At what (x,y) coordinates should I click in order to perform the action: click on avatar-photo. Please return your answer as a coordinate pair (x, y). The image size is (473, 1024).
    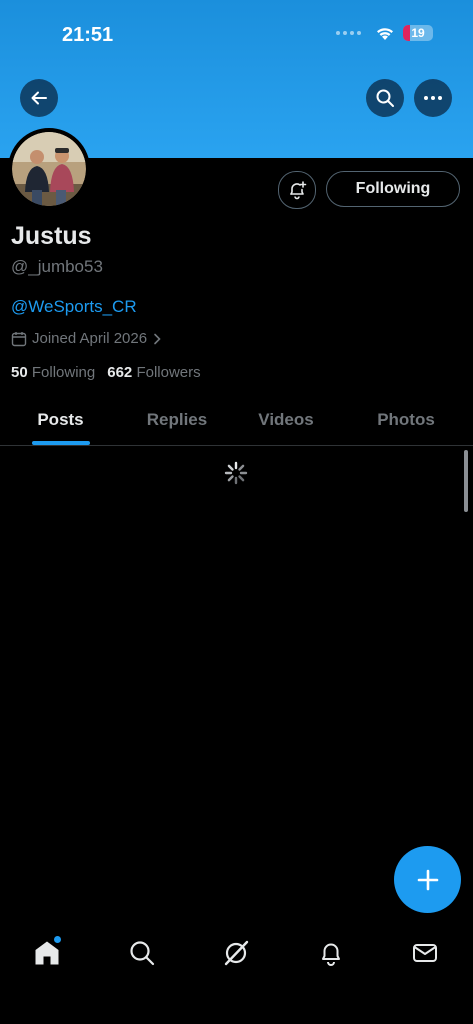
    Looking at the image, I should click on (49, 169).